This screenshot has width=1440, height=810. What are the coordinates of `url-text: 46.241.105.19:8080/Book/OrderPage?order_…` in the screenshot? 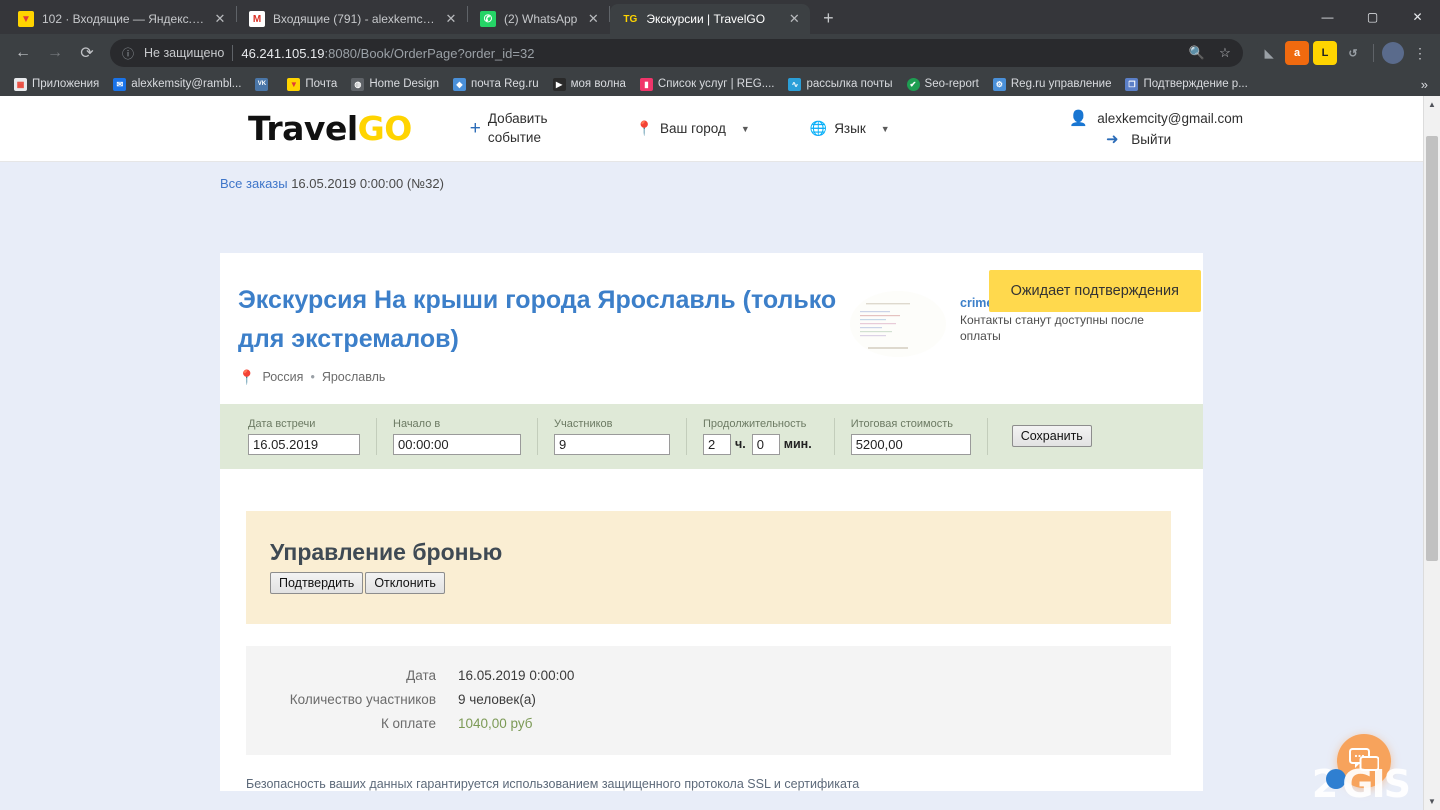 It's located at (709, 53).